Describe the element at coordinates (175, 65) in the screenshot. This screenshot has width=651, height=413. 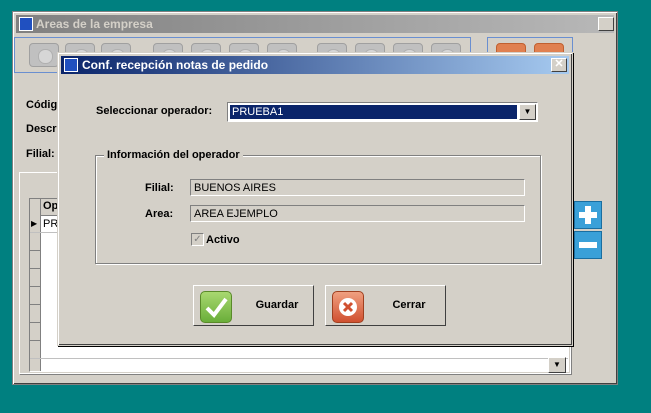
I see `dialog-title: Conf. recepción notas de pedido` at that location.